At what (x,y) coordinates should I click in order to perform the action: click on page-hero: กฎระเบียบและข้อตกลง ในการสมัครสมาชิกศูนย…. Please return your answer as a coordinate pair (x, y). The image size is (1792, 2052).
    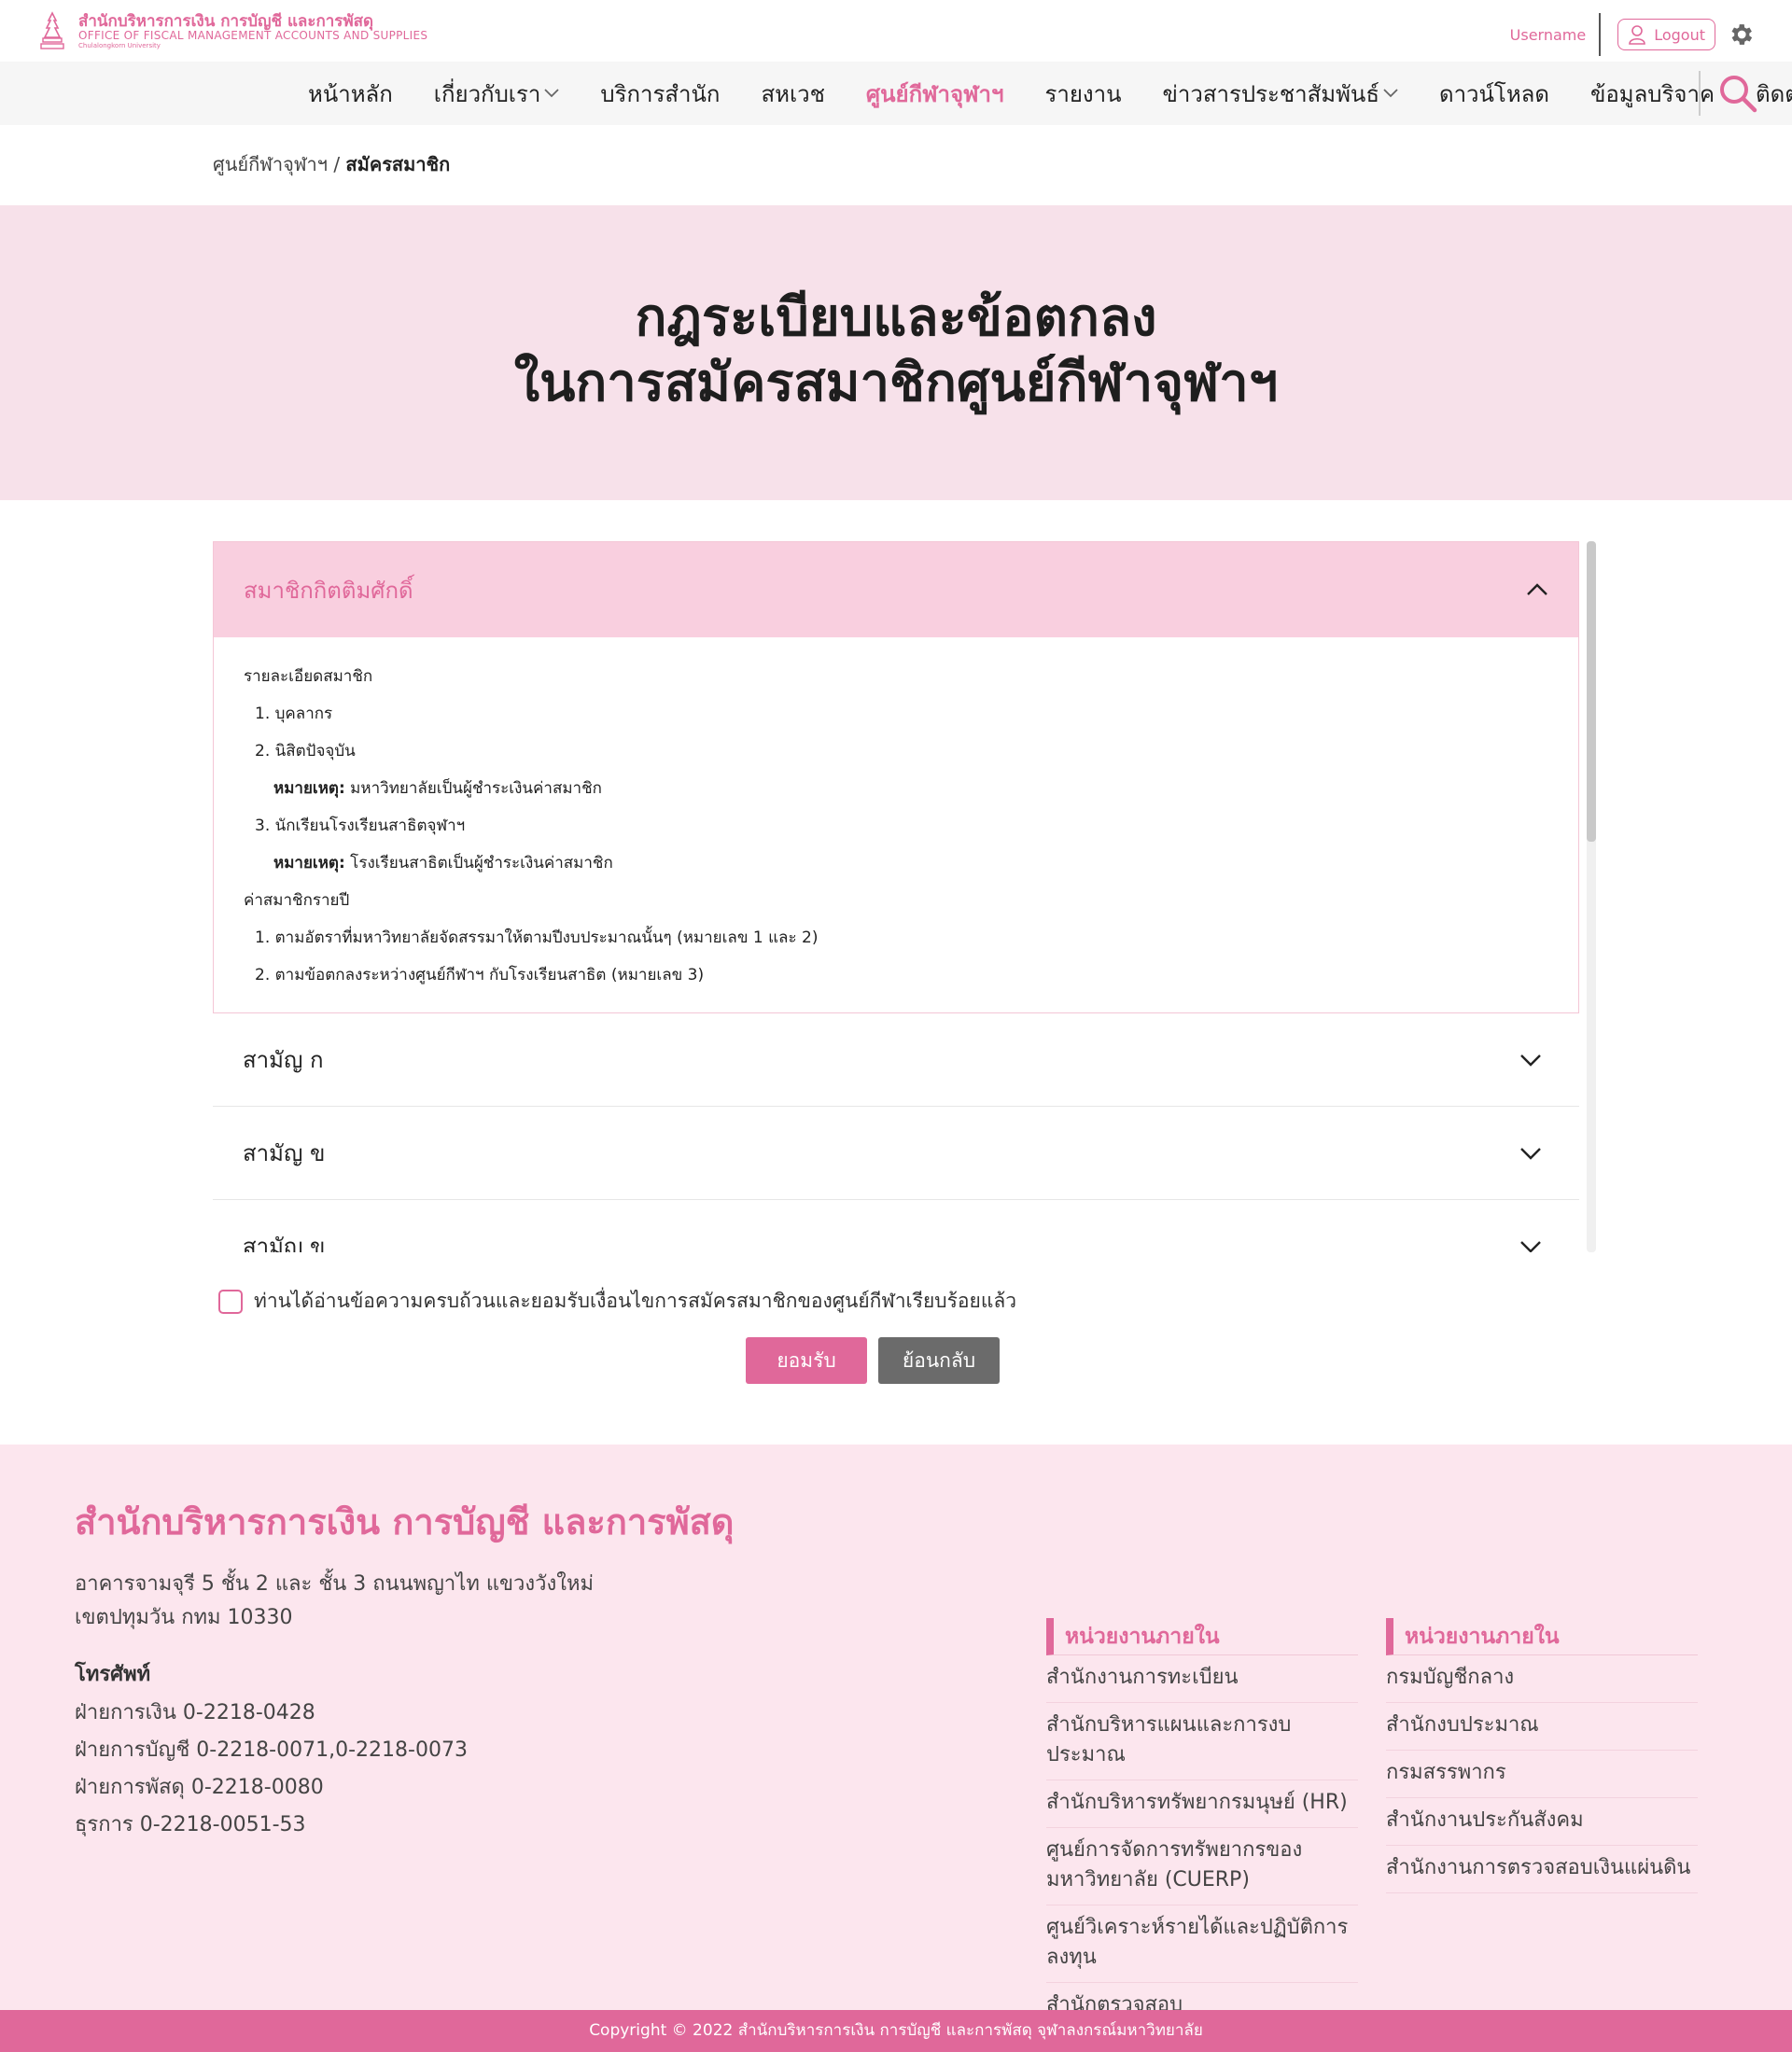
    Looking at the image, I should click on (896, 352).